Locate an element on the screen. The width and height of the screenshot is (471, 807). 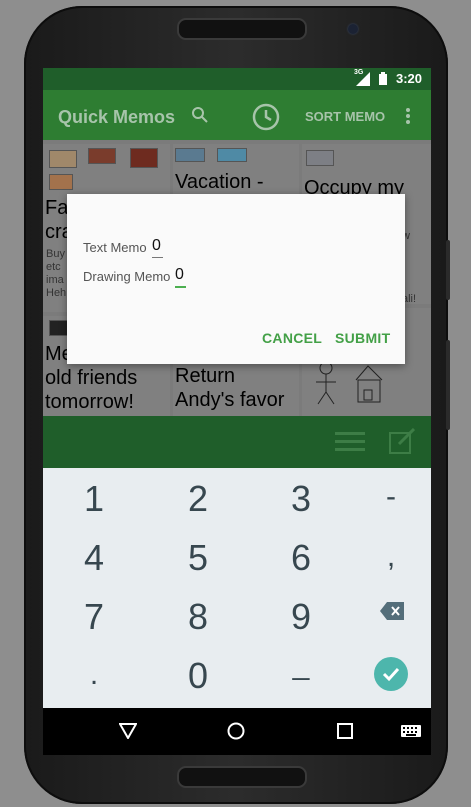
key-4: 4 is located at coordinates (94, 558).